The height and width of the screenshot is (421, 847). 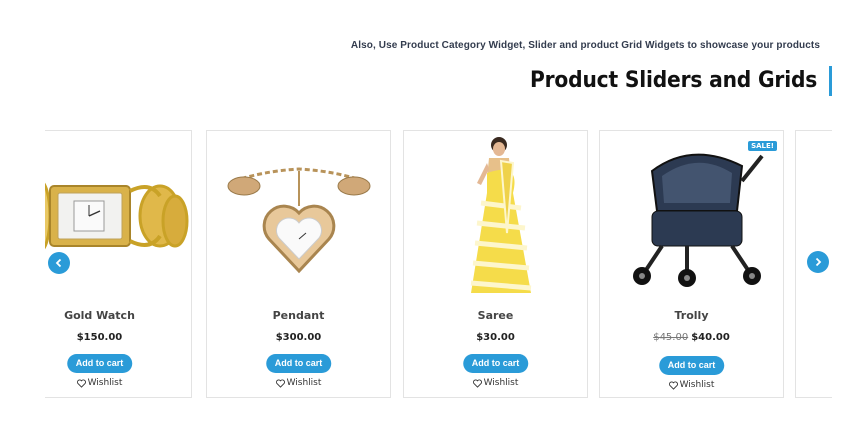 What do you see at coordinates (671, 337) in the screenshot?
I see `price-old: $45.00` at bounding box center [671, 337].